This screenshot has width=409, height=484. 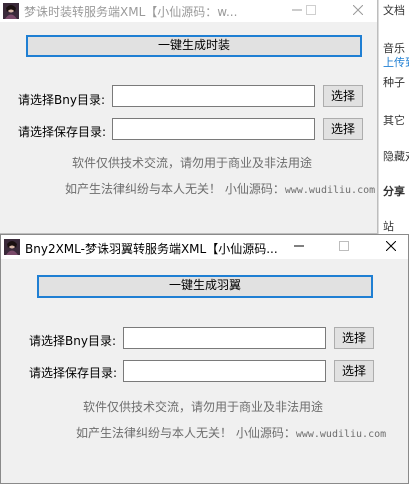 I want to click on generate-costume-button: 一键生成时装, so click(x=194, y=46).